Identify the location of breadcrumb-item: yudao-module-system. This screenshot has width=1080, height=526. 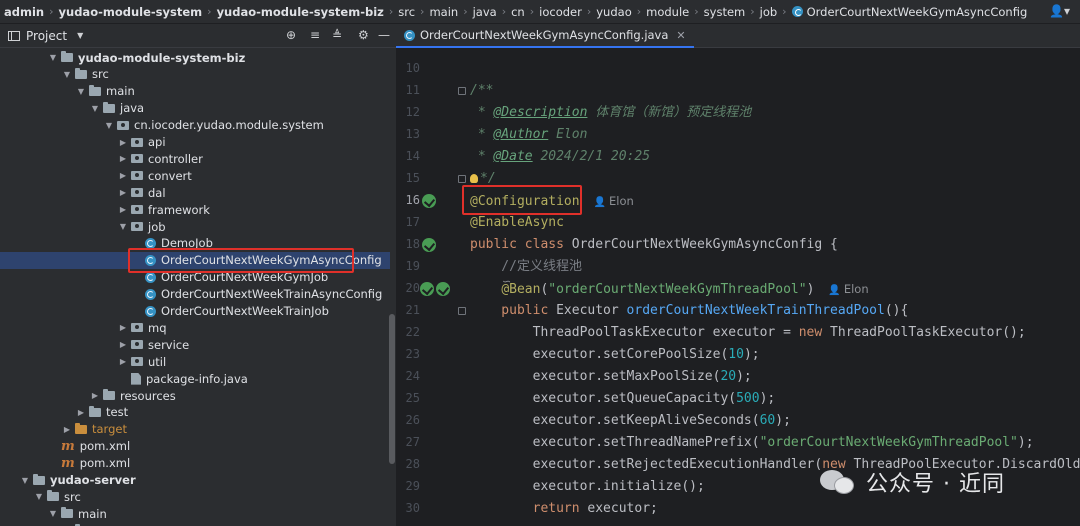
(131, 12).